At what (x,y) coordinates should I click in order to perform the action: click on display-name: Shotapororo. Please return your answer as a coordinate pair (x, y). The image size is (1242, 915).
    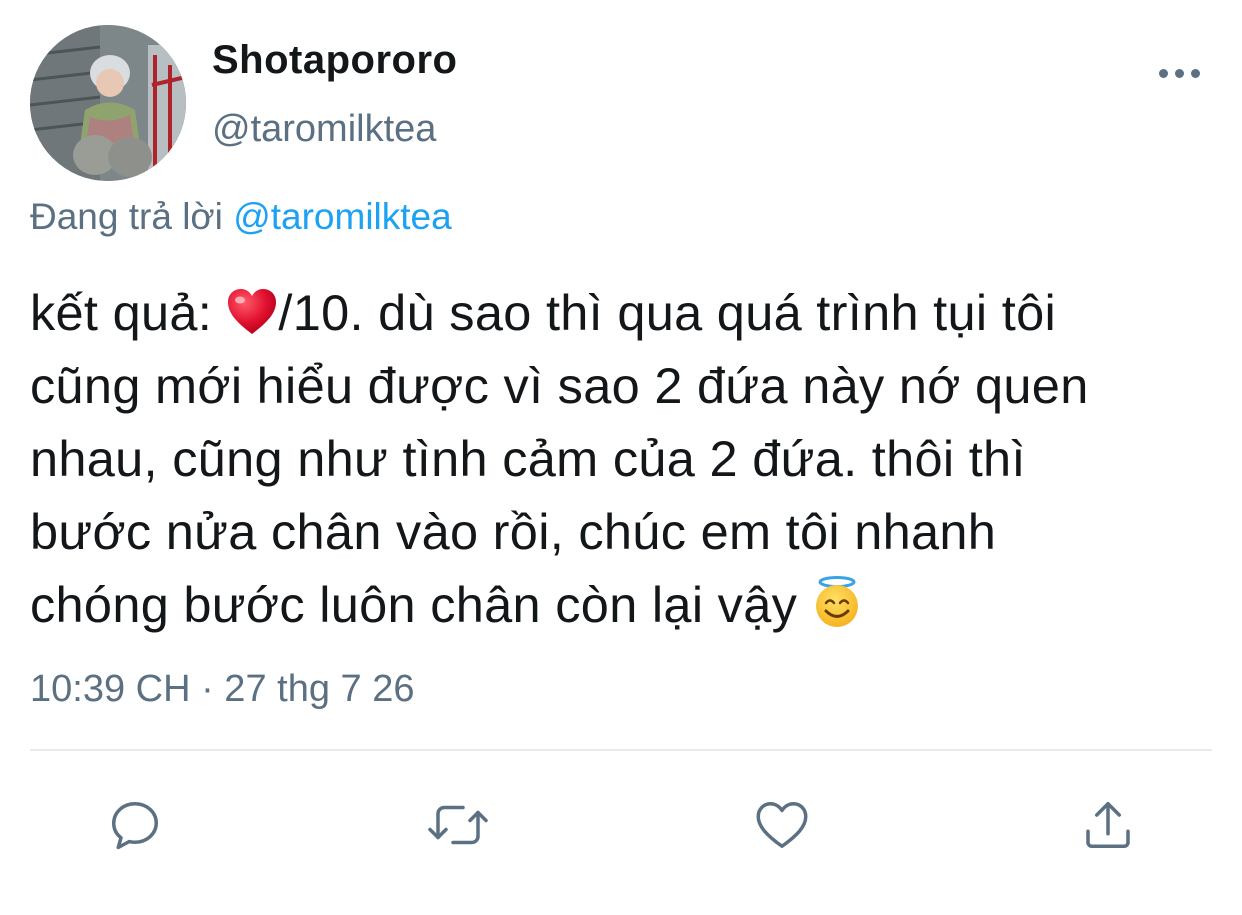
    Looking at the image, I should click on (334, 60).